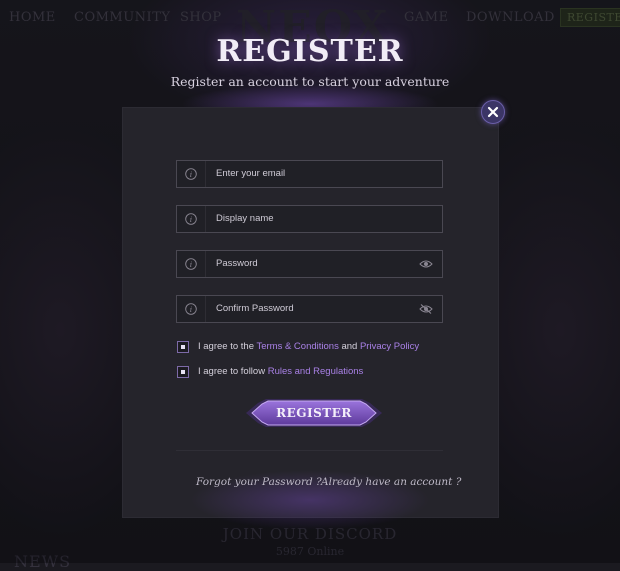 This screenshot has width=620, height=571. What do you see at coordinates (227, 346) in the screenshot?
I see `terms-prefix: I agree to the` at bounding box center [227, 346].